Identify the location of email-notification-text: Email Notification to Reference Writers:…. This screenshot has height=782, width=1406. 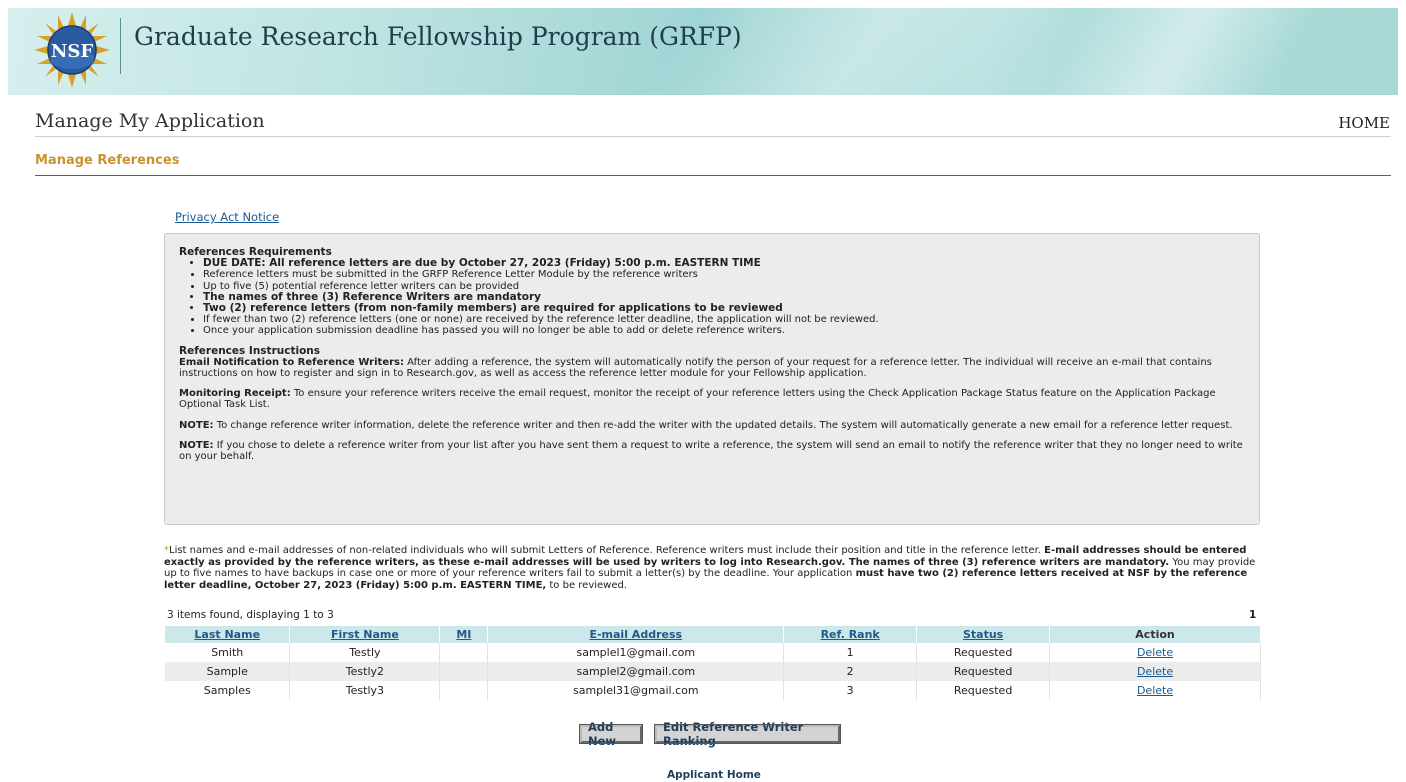
(712, 368).